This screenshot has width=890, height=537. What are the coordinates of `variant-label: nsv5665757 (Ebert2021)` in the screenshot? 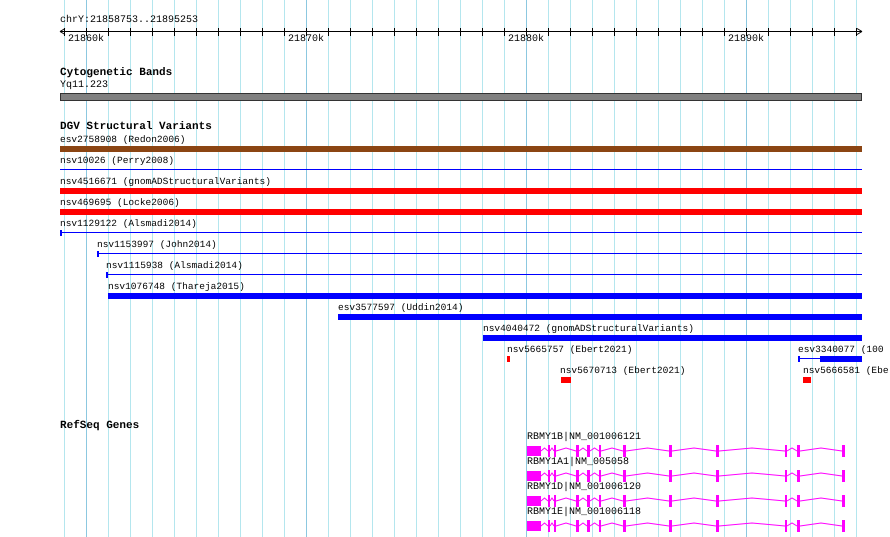 It's located at (569, 350).